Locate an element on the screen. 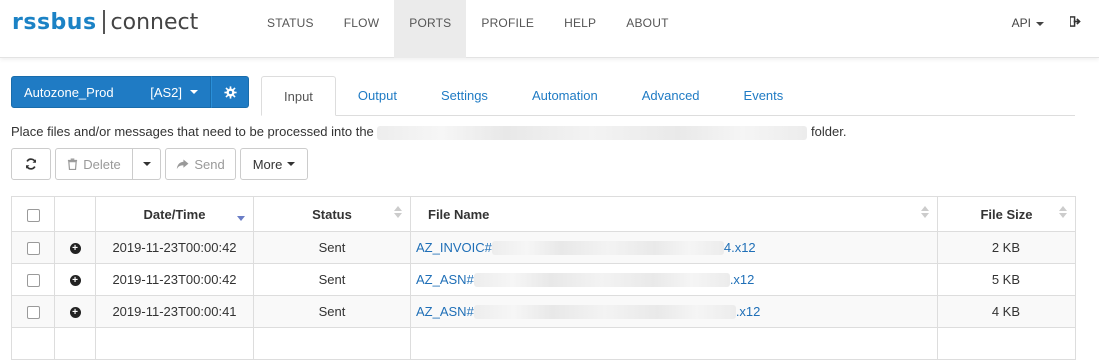 The image size is (1099, 360). description-suffix: folder. is located at coordinates (829, 131).